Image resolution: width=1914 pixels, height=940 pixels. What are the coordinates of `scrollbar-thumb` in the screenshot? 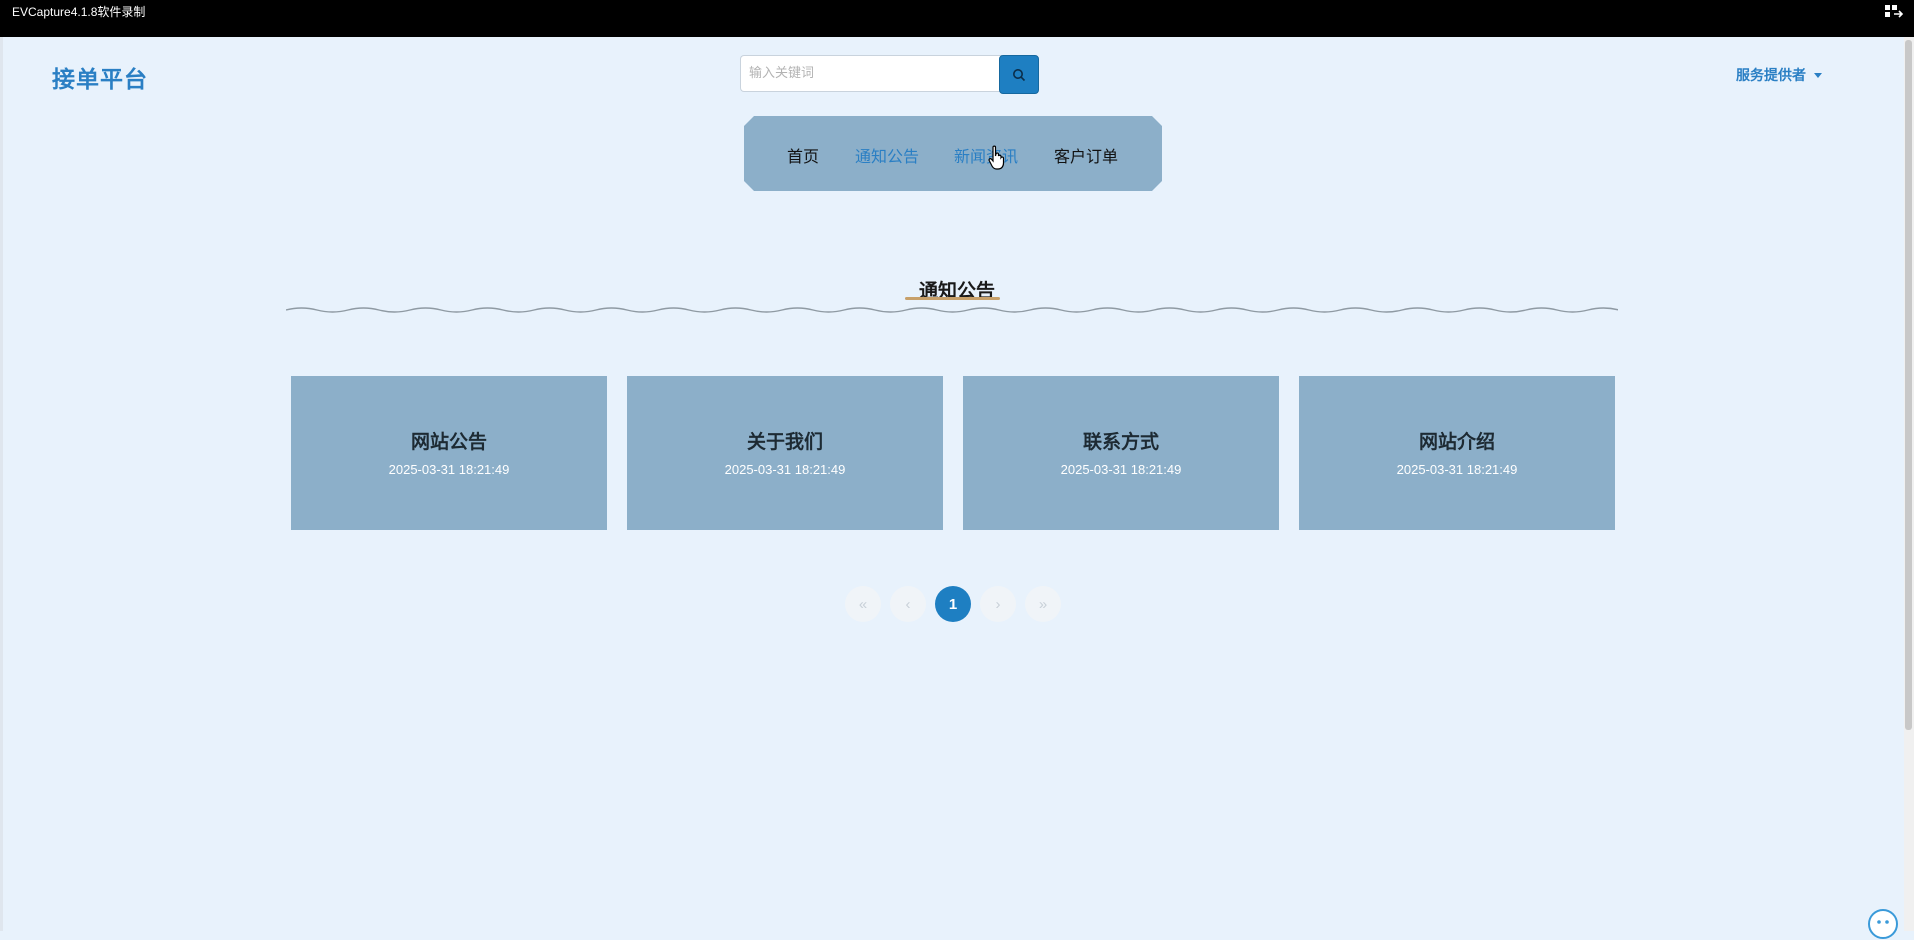 It's located at (1908, 385).